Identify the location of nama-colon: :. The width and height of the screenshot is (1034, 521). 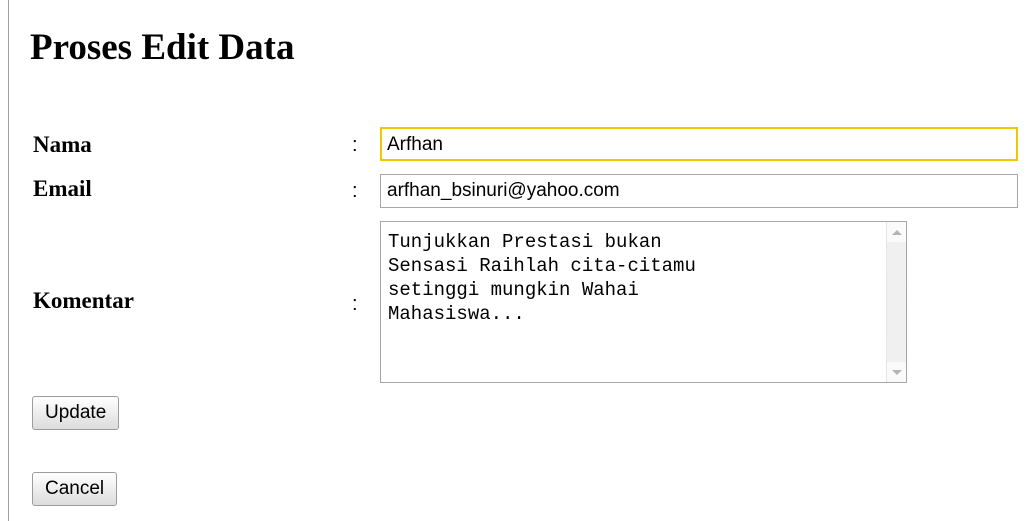
(355, 145).